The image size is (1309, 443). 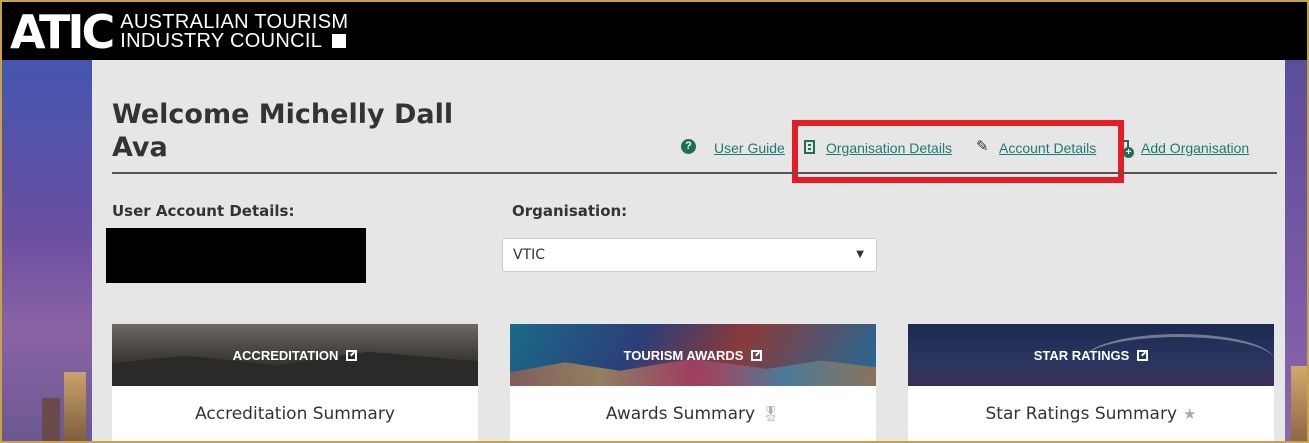 I want to click on logo-mark: ATIC, so click(x=62, y=32).